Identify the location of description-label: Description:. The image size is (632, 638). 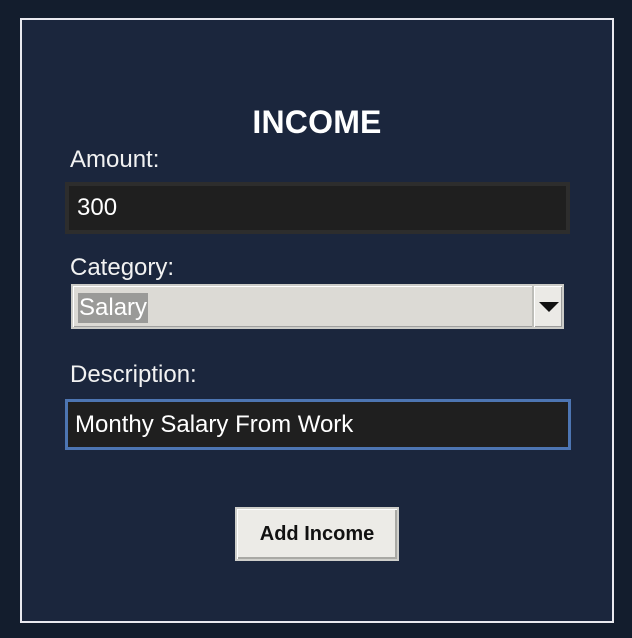
(133, 374).